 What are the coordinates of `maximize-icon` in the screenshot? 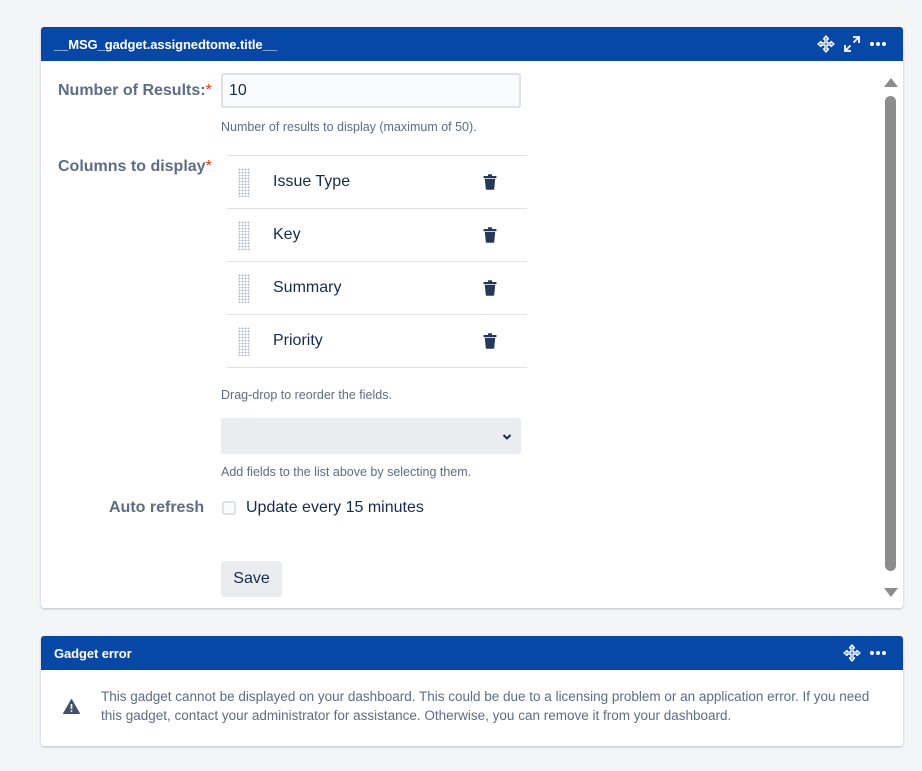 It's located at (852, 44).